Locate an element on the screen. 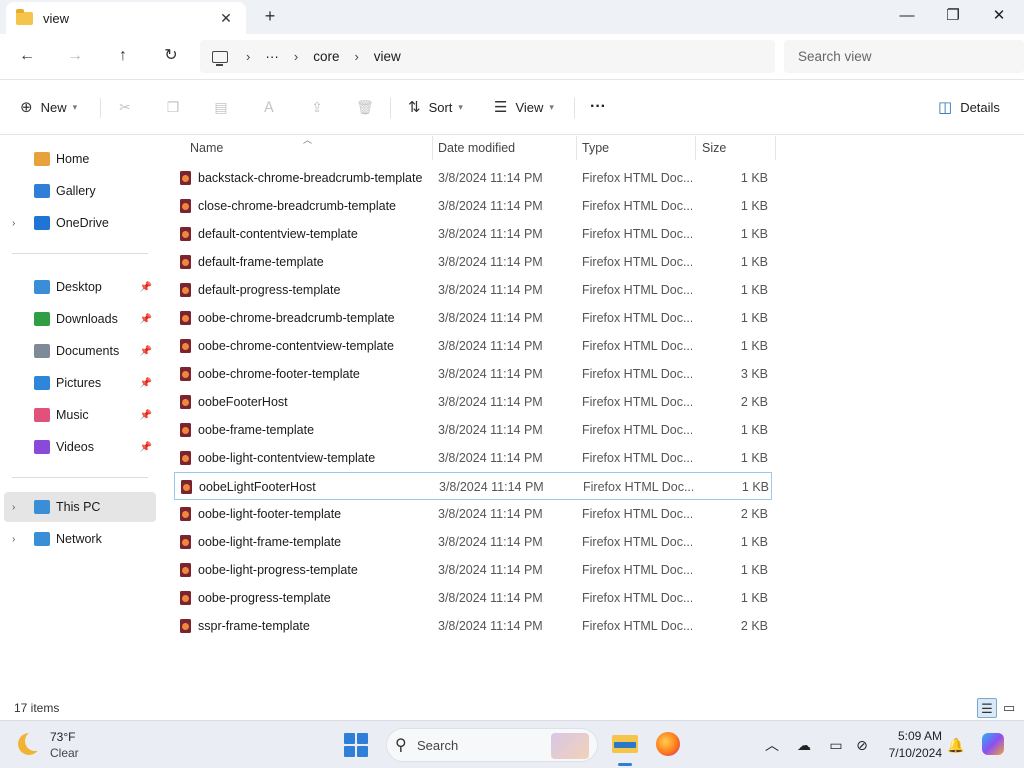 This screenshot has width=1024, height=768. sidebar-item-label: Documents is located at coordinates (88, 351).